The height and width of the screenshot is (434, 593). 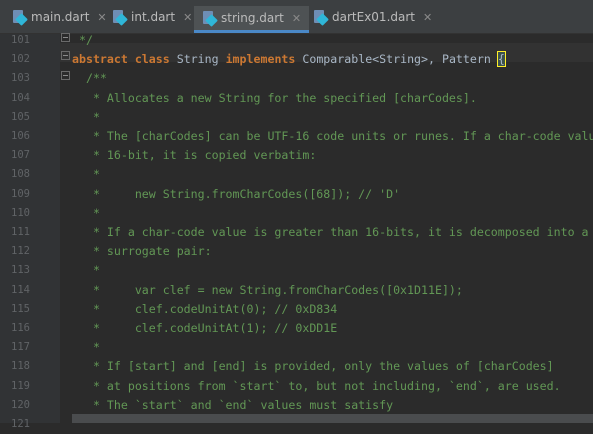 I want to click on tab-label: main.dart, so click(x=60, y=17).